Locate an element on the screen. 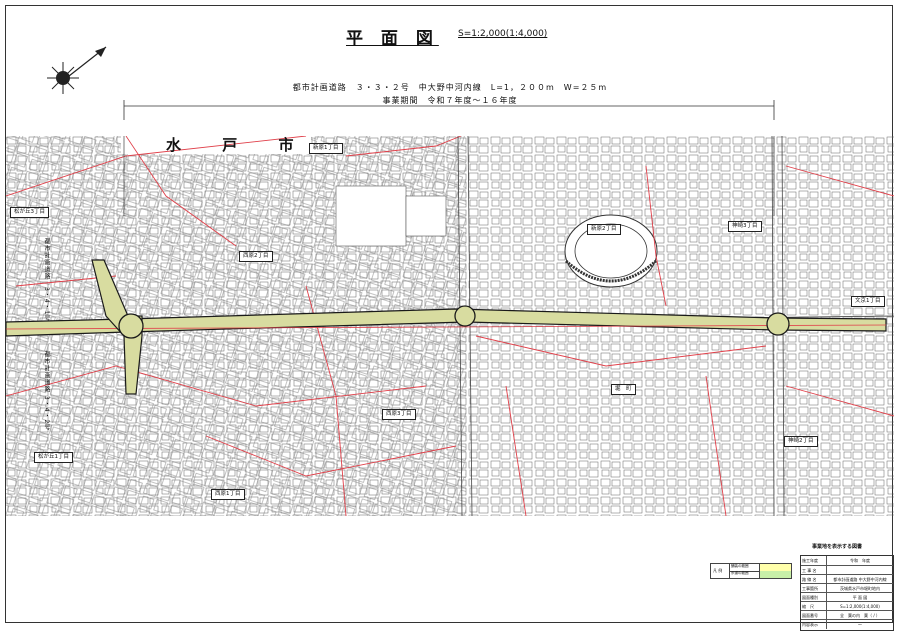  district-label: 松が丘1丁目 is located at coordinates (53, 457).